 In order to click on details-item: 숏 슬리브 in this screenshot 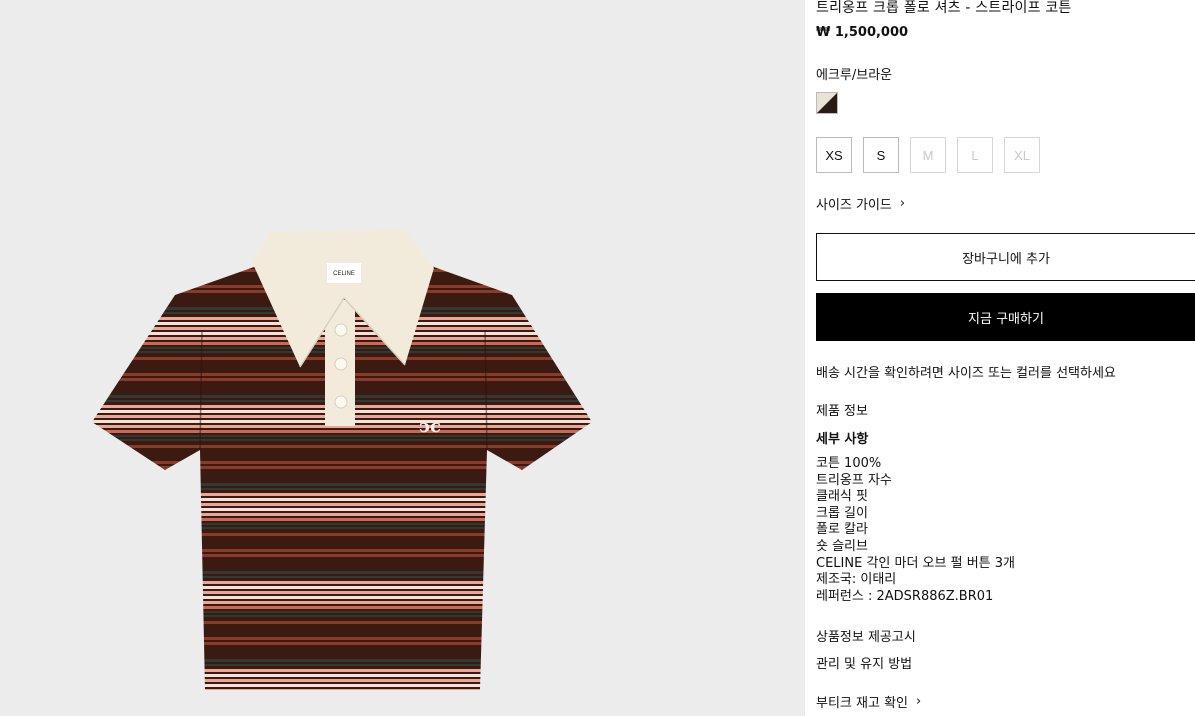, I will do `click(842, 546)`.